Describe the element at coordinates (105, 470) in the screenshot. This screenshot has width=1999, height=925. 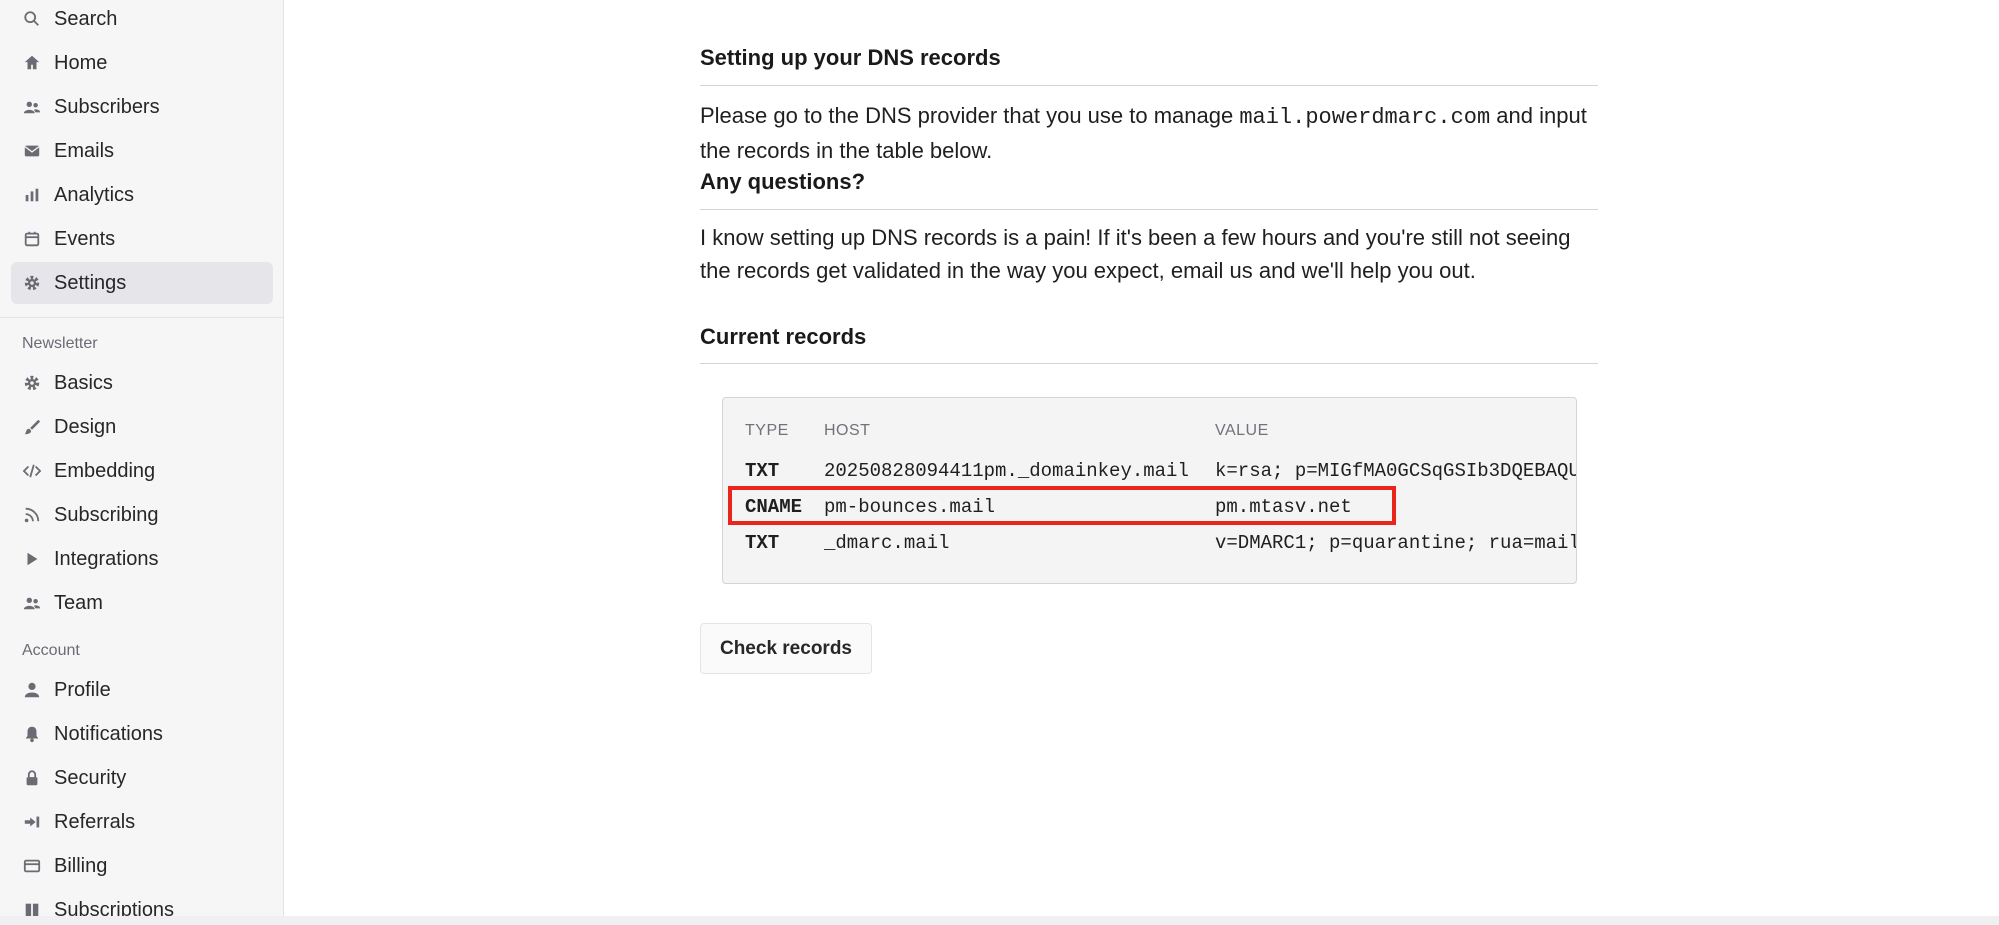
I see `sidebar-item-label: Embedding` at that location.